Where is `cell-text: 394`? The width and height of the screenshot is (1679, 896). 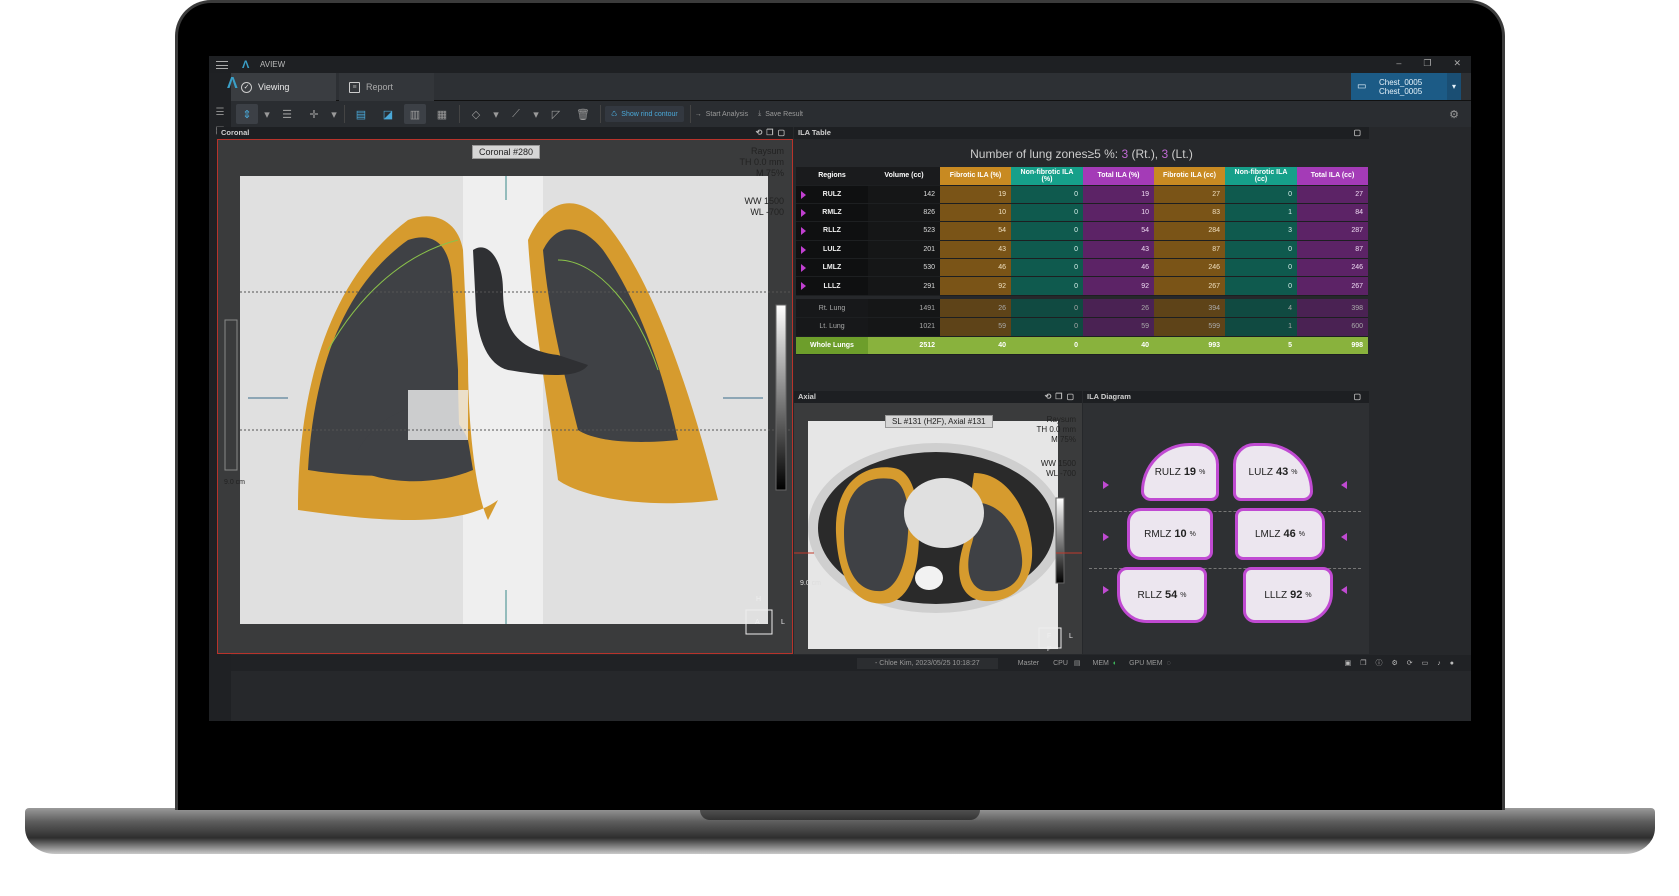 cell-text: 394 is located at coordinates (1214, 308).